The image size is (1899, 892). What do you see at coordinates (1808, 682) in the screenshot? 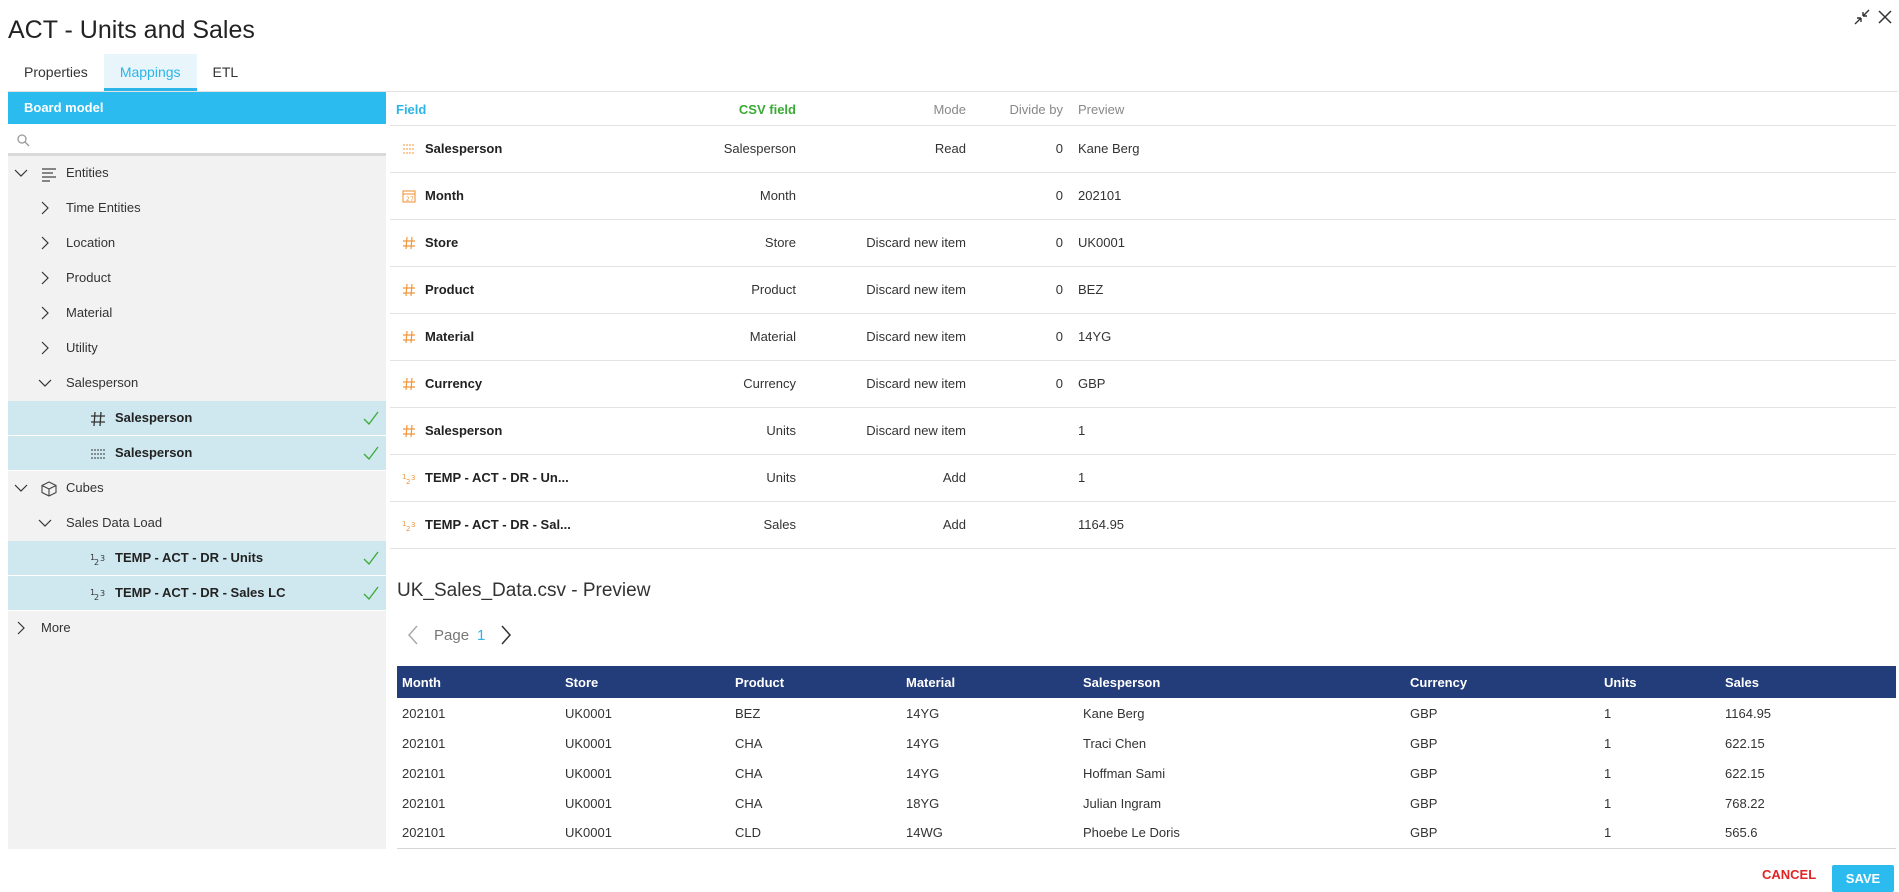
I see `csv-column-header: Sales` at bounding box center [1808, 682].